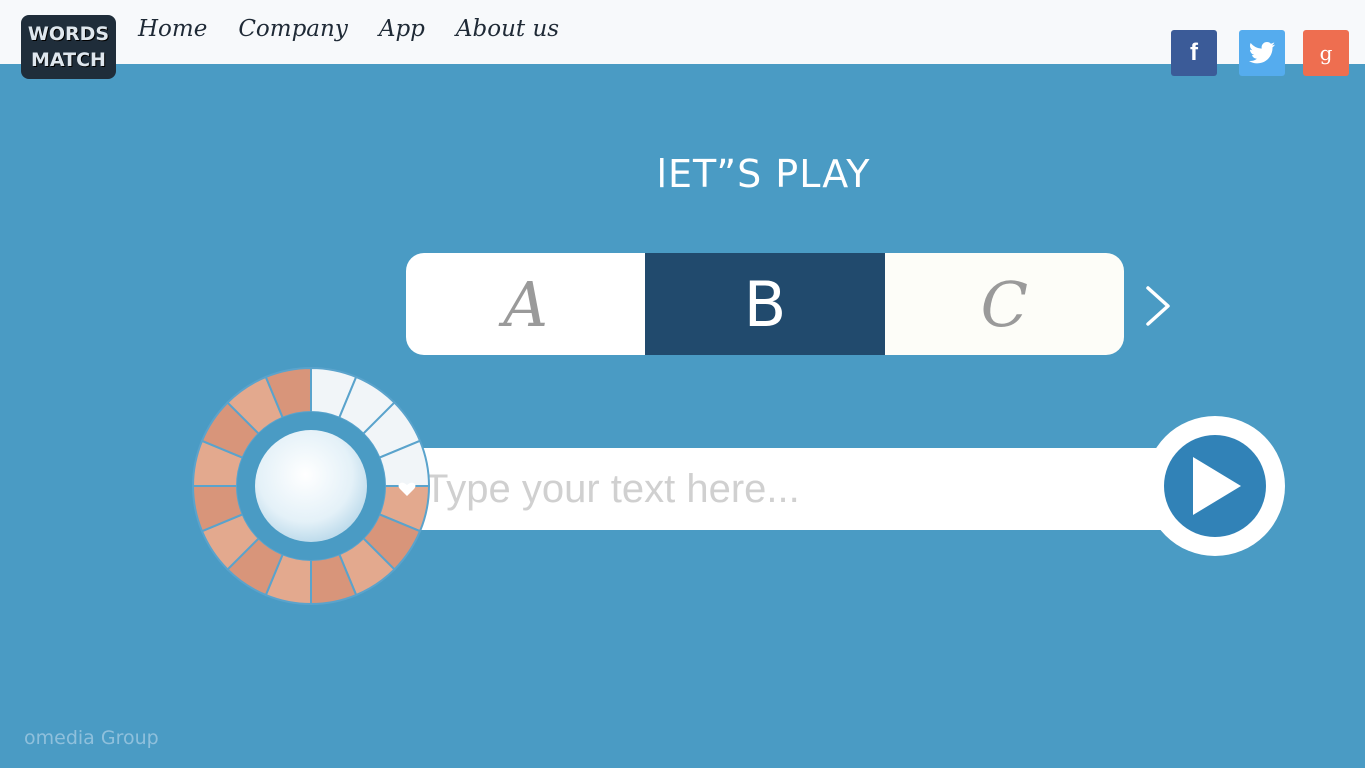 Image resolution: width=1365 pixels, height=768 pixels. What do you see at coordinates (311, 486) in the screenshot?
I see `selector-dial` at bounding box center [311, 486].